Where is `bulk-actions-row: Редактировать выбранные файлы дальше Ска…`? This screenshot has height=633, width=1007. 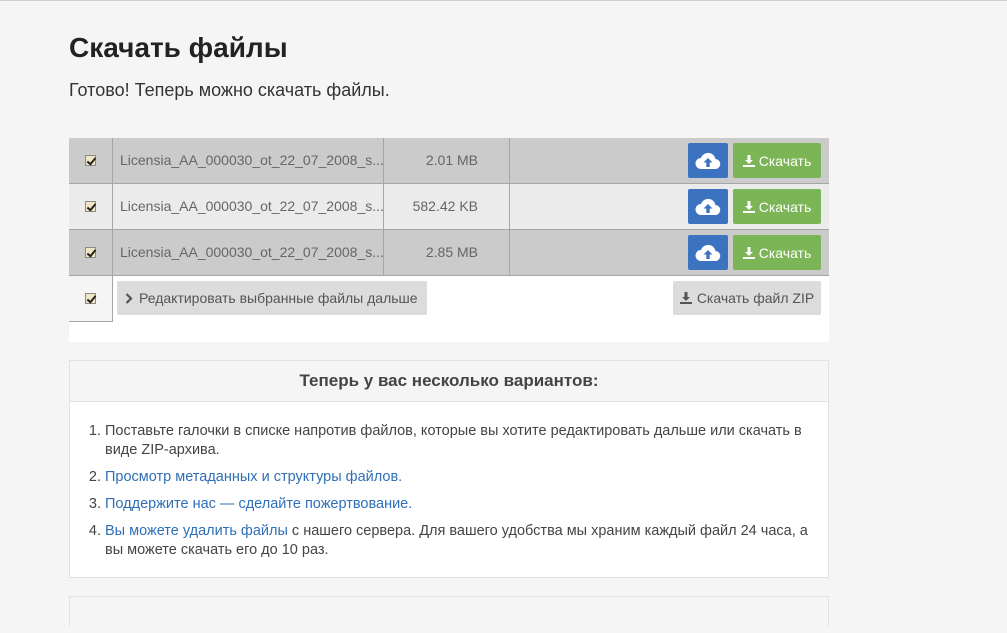 bulk-actions-row: Редактировать выбранные файлы дальше Ска… is located at coordinates (449, 309).